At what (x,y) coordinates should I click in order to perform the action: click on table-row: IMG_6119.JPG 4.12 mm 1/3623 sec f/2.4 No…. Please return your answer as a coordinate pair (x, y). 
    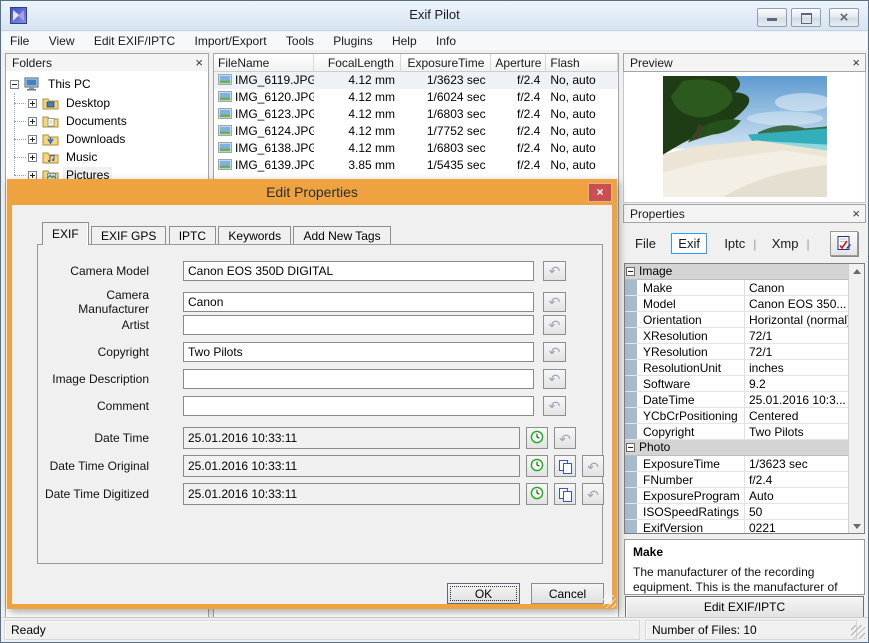
    Looking at the image, I should click on (416, 80).